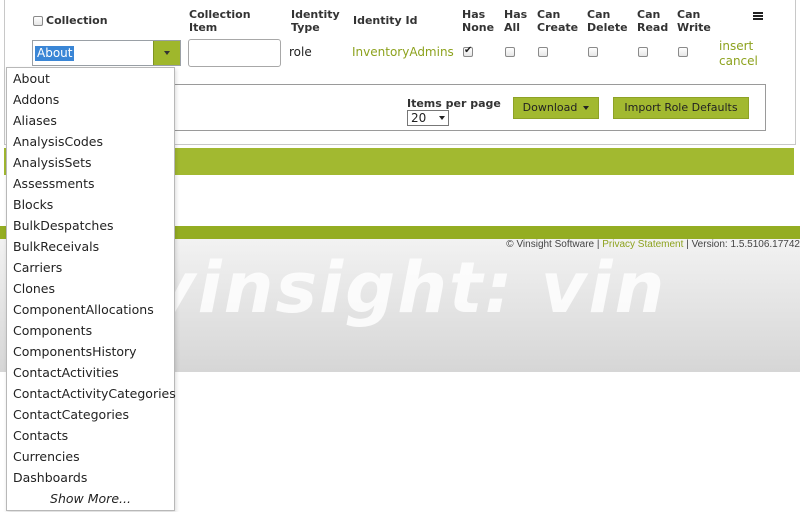 The width and height of the screenshot is (800, 512). I want to click on collection-select: About, so click(106, 53).